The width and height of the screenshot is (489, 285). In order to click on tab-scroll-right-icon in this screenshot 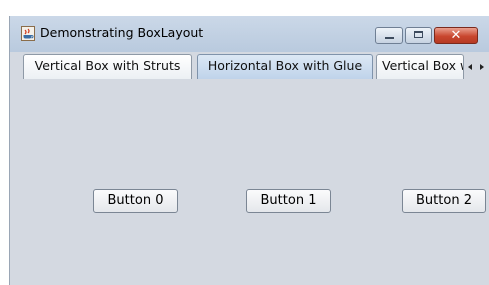, I will do `click(482, 67)`.